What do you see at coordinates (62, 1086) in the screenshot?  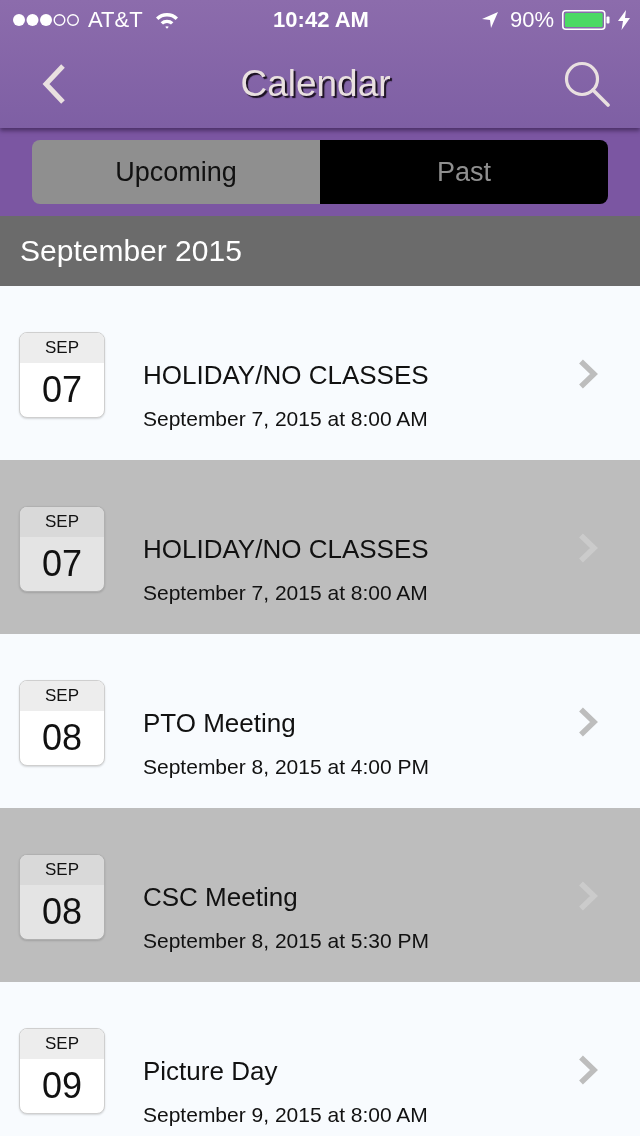 I see `badge-day: 09` at bounding box center [62, 1086].